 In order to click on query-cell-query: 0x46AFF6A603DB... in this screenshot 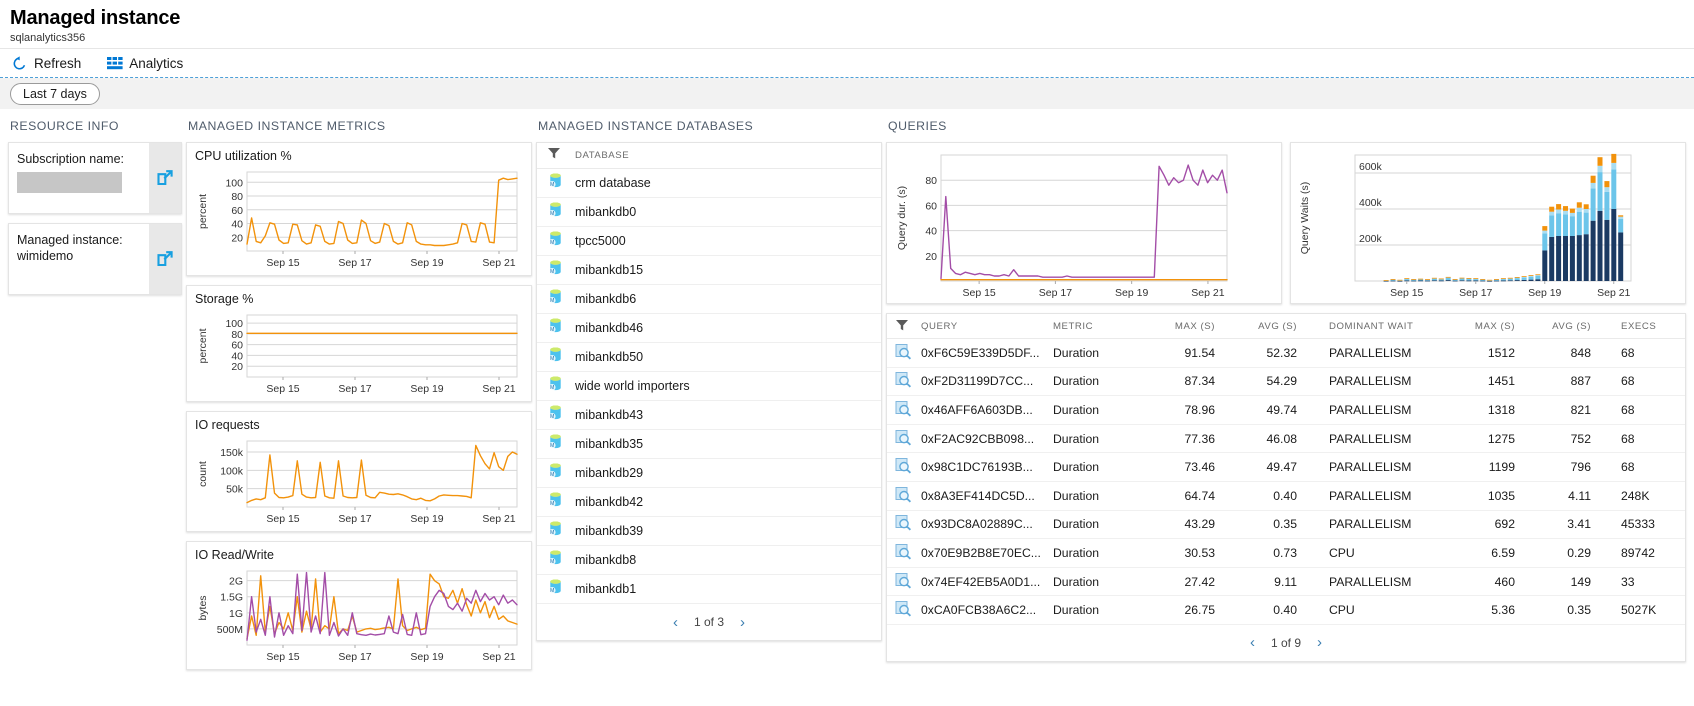, I will do `click(977, 409)`.